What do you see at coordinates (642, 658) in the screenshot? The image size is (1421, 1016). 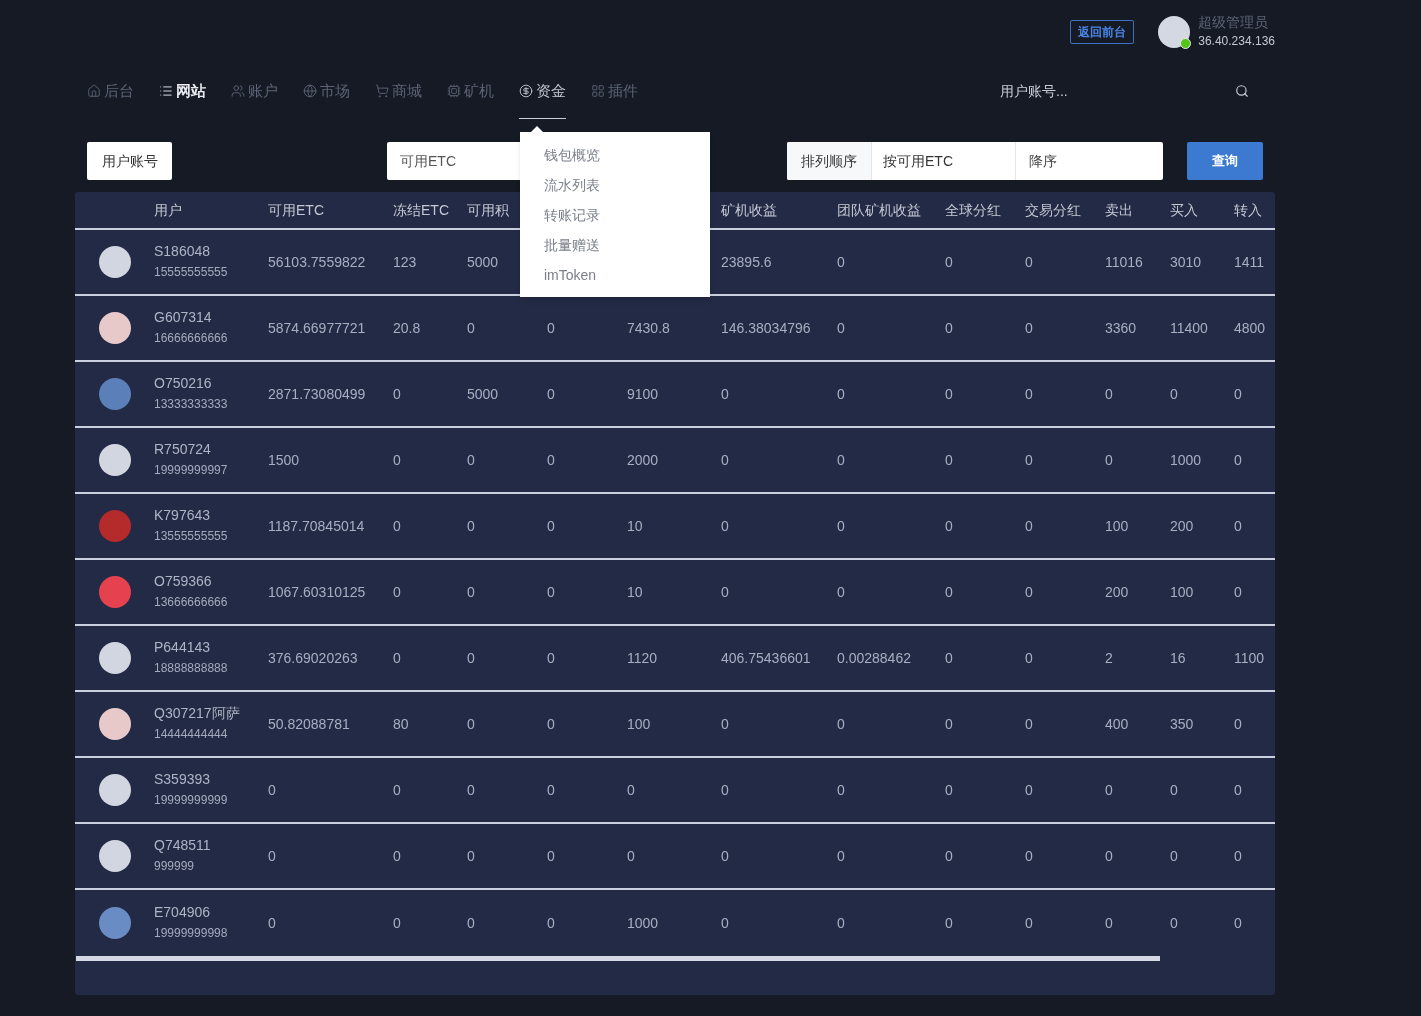 I see `table-cell: 1120` at bounding box center [642, 658].